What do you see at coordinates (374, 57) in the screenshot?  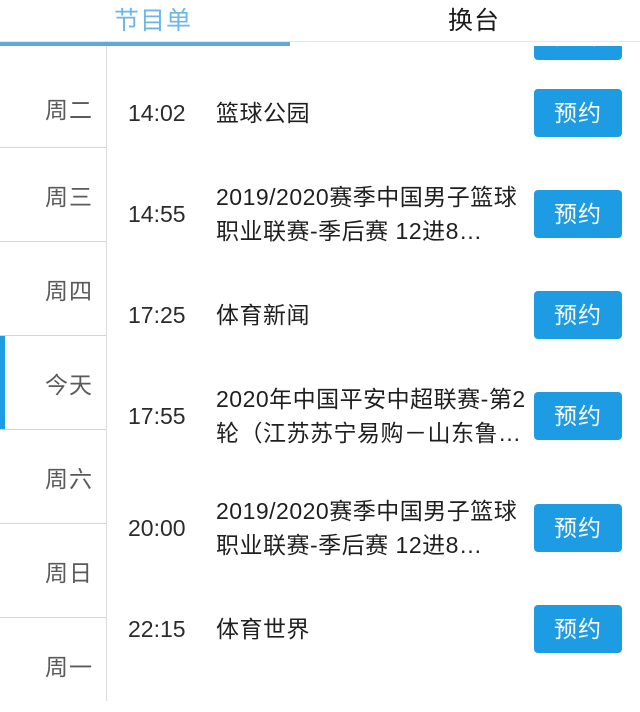 I see `program-row: 男子篮球职业联赛 复赛第二... 预约` at bounding box center [374, 57].